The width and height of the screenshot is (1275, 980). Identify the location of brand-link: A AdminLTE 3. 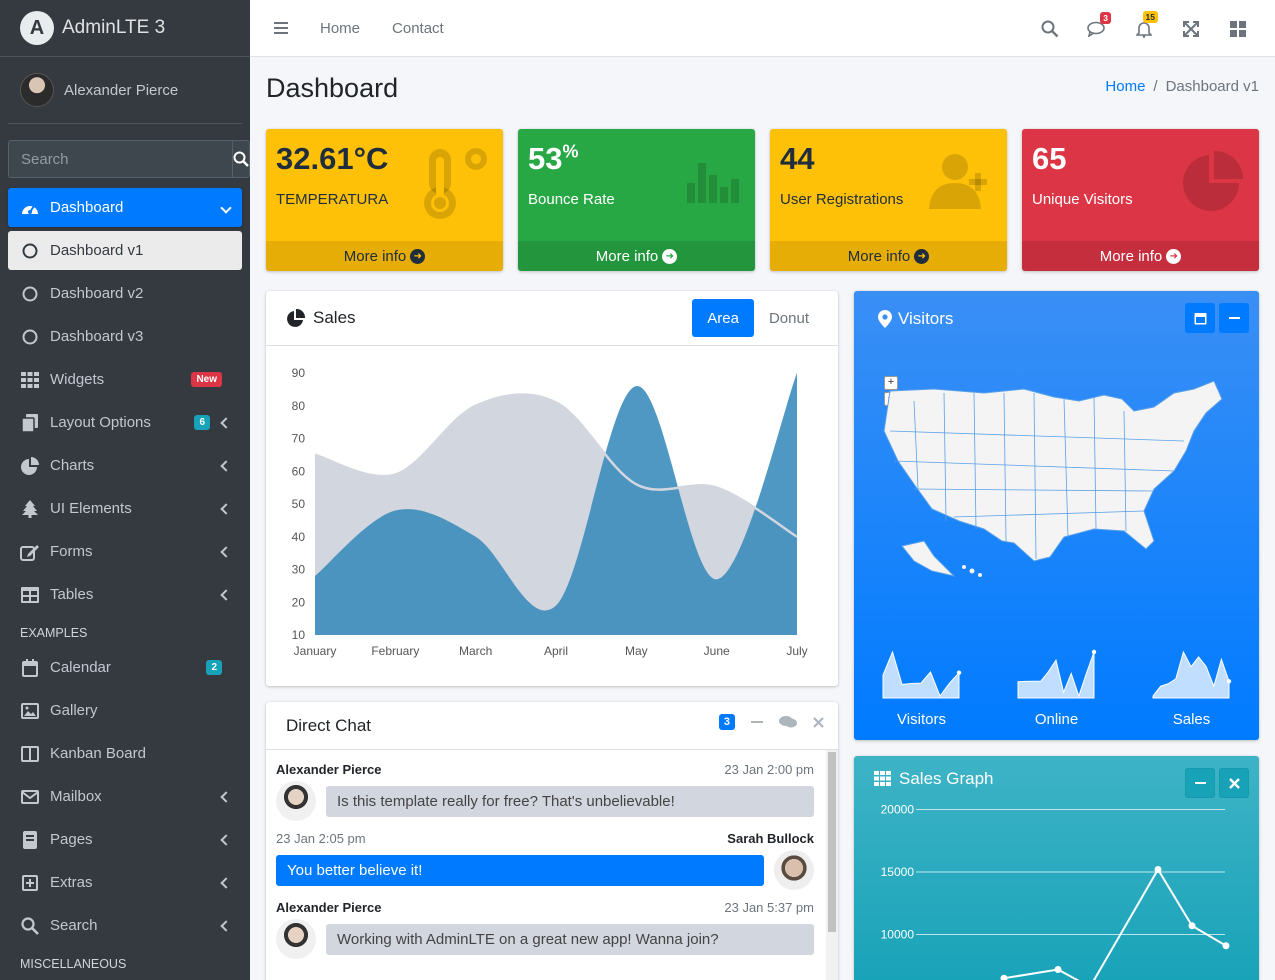
(125, 28).